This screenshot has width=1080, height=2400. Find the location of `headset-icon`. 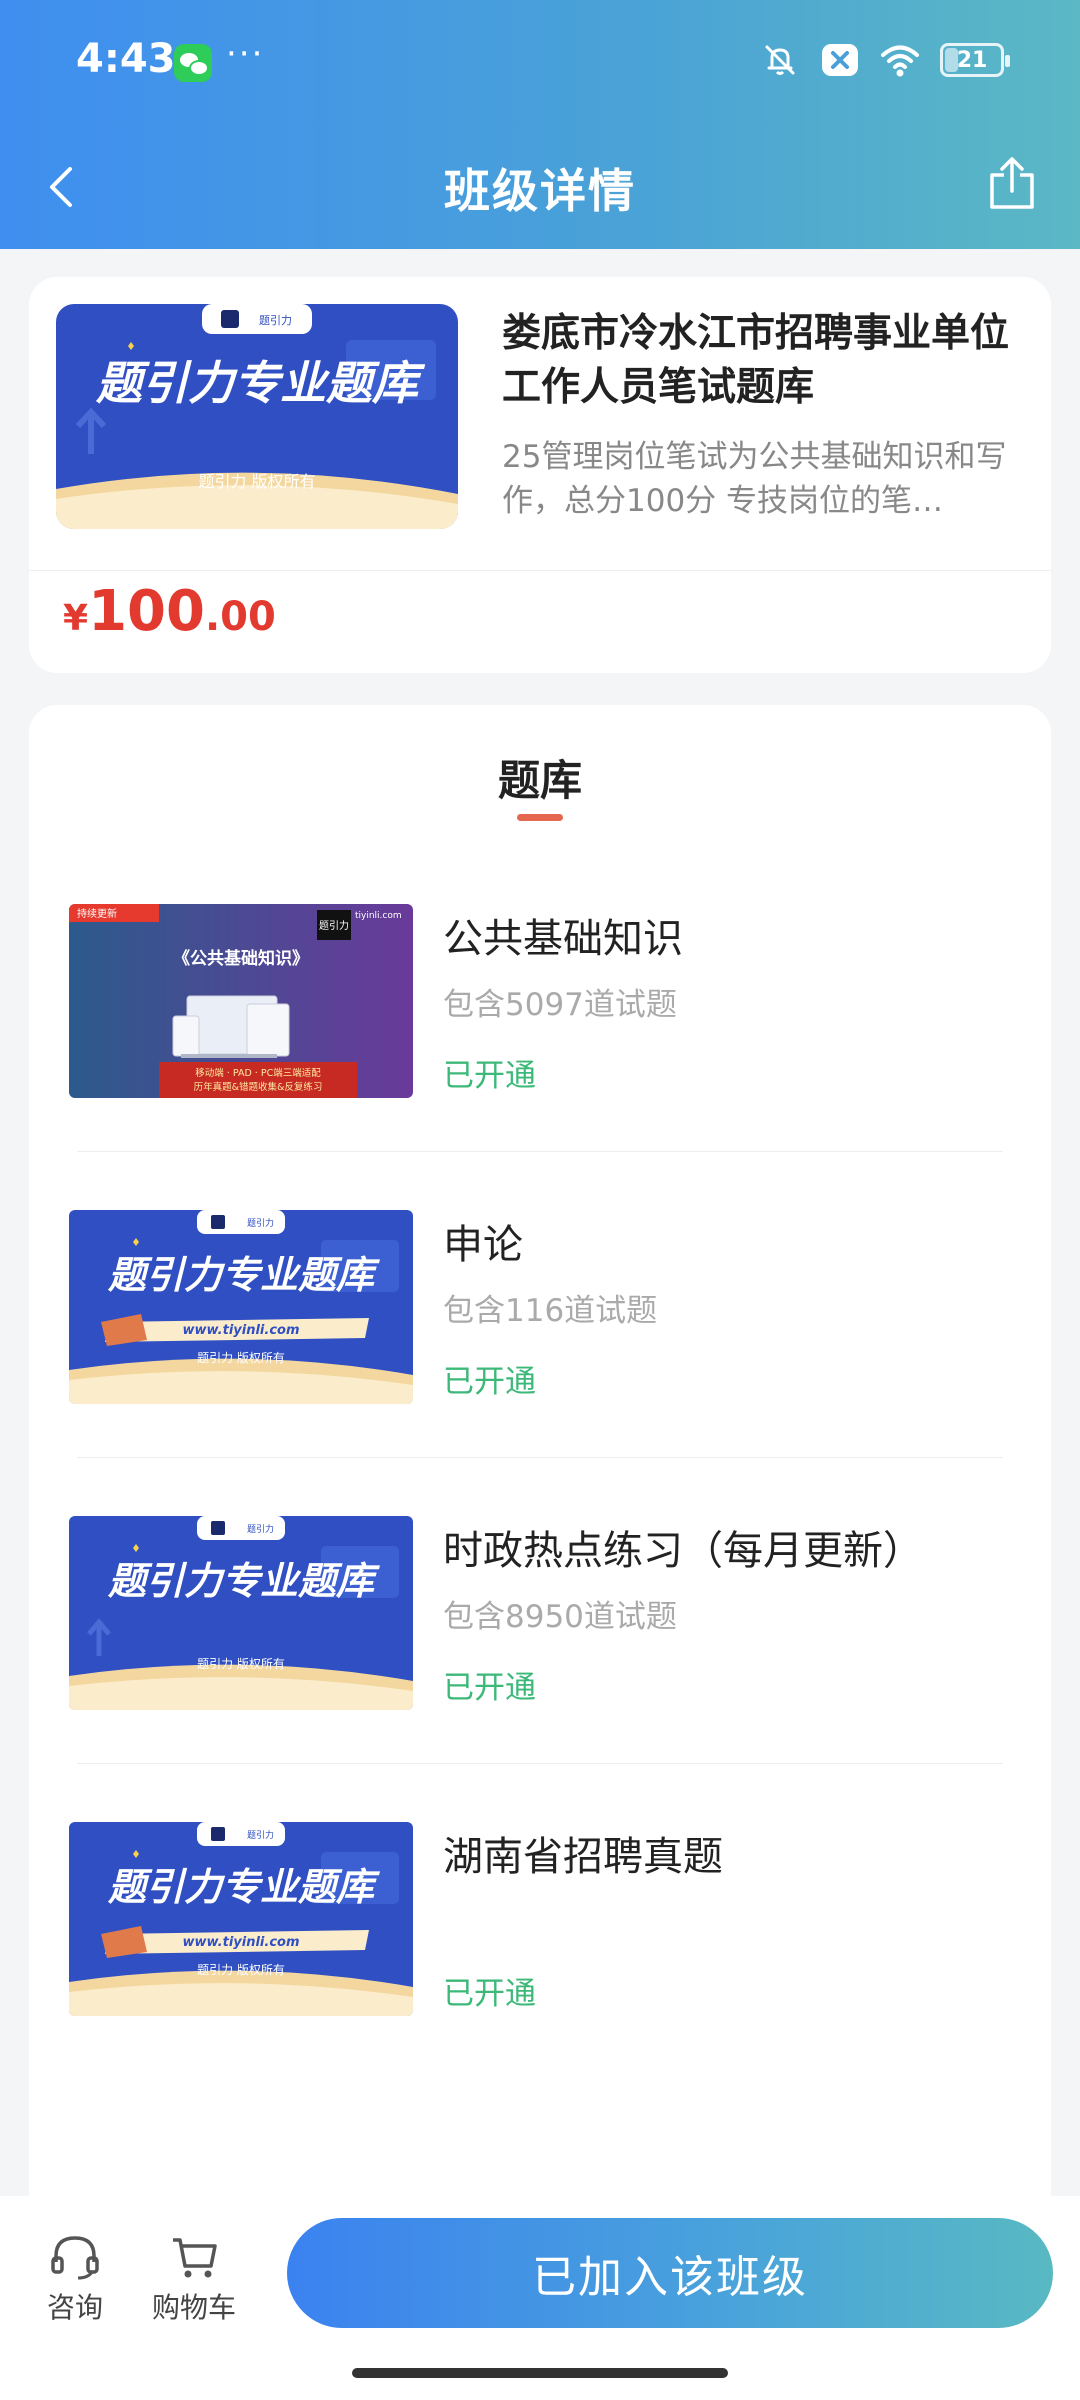

headset-icon is located at coordinates (75, 2258).